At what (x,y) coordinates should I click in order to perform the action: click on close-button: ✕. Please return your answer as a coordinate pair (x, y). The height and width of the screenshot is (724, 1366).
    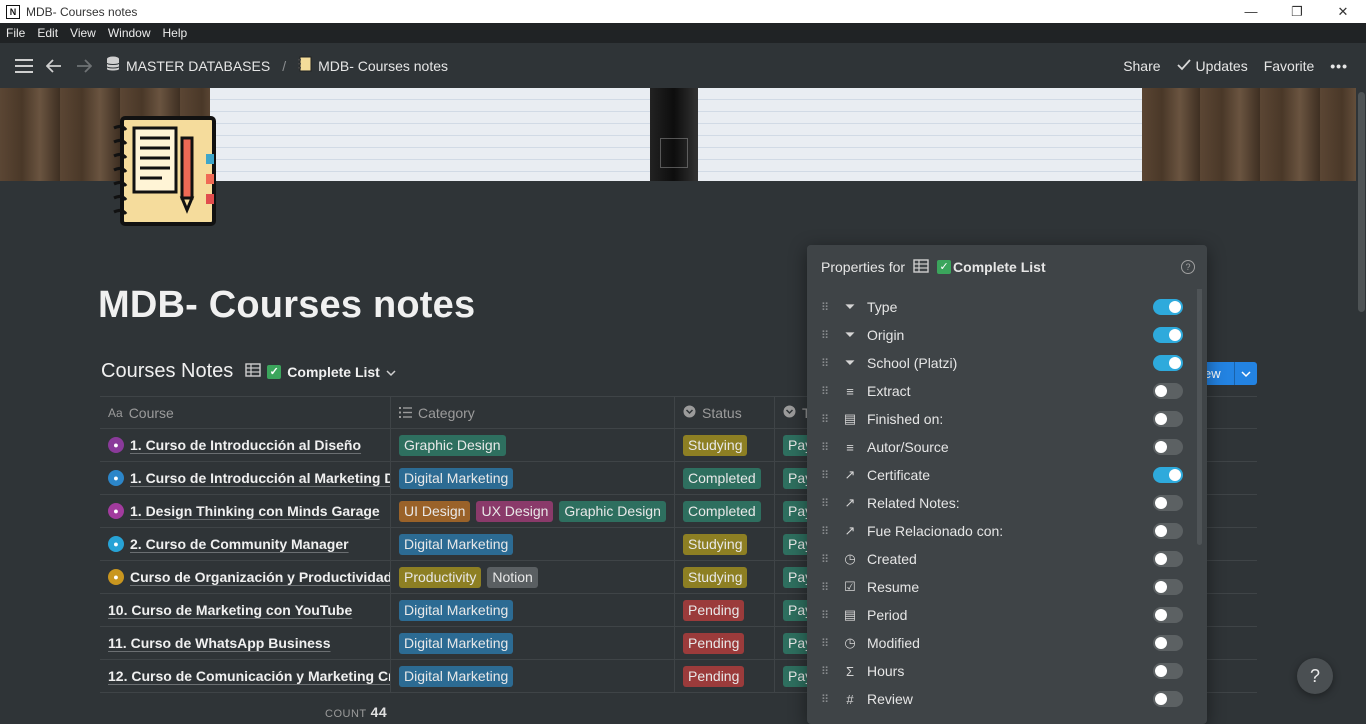
    Looking at the image, I should click on (1343, 11).